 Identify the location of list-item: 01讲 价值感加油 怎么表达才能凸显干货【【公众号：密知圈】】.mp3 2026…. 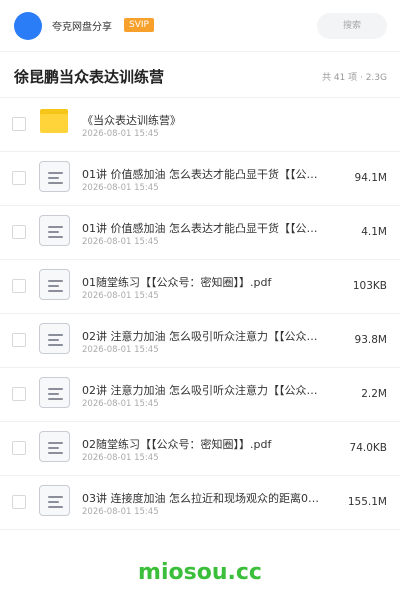
(200, 233).